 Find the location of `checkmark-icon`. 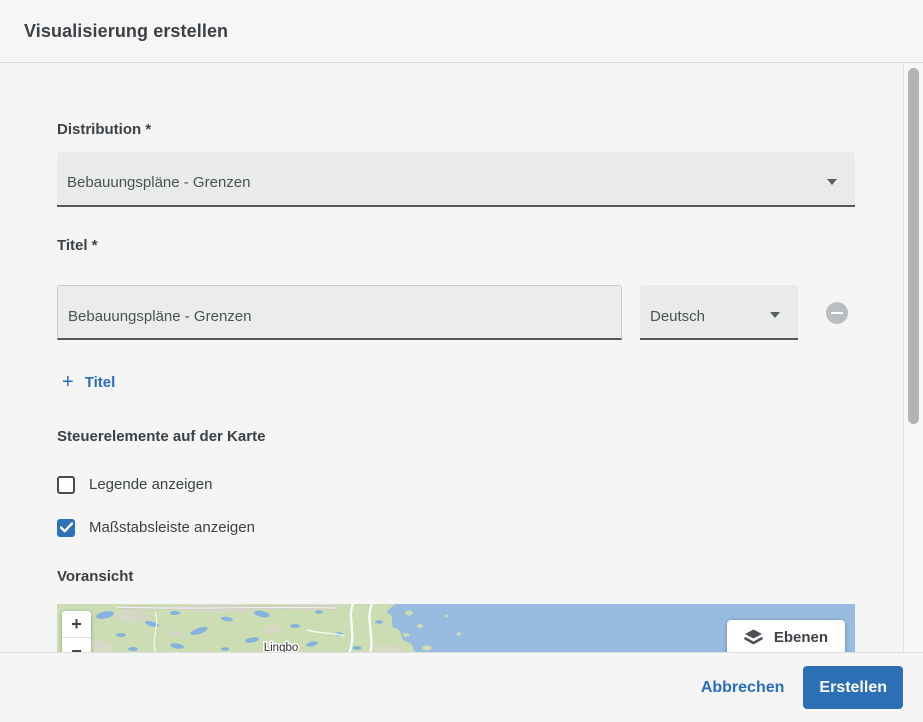

checkmark-icon is located at coordinates (66, 527).